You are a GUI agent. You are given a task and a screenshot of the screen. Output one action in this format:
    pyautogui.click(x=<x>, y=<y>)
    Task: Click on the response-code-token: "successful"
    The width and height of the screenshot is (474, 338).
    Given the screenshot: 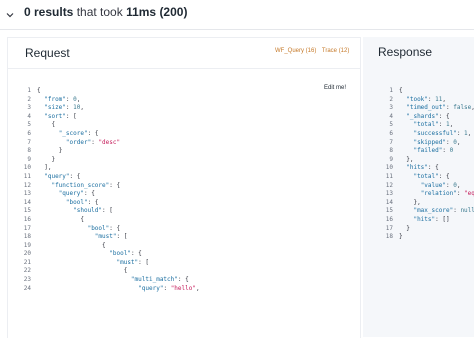 What is the action you would take?
    pyautogui.click(x=435, y=133)
    